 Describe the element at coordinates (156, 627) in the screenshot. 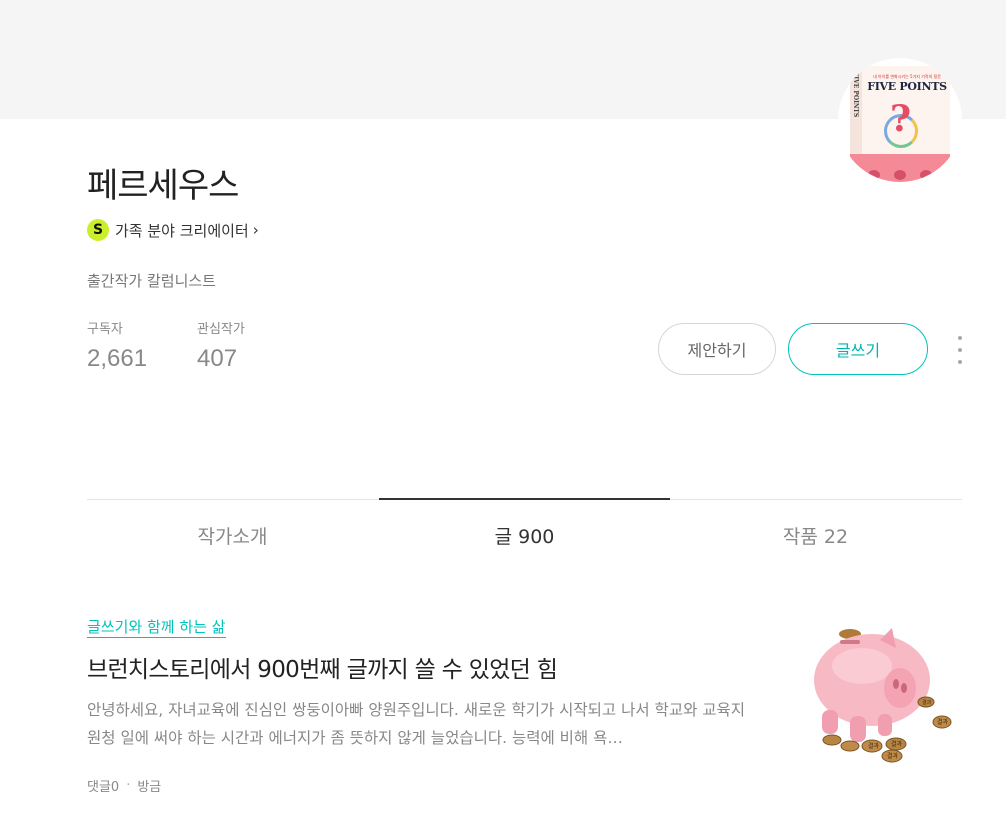

I see `post-category-link: 글쓰기와 함께 하는 삶` at that location.